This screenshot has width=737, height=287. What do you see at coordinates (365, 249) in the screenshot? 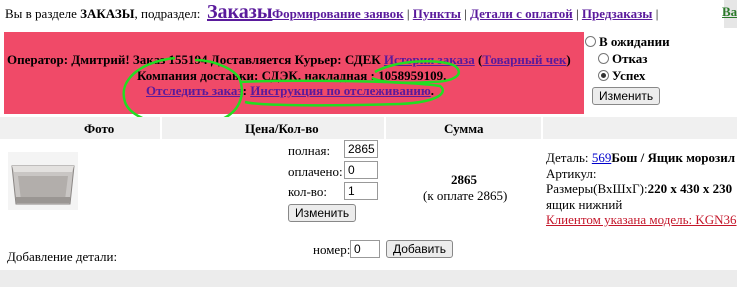
I see `number-input: 0` at bounding box center [365, 249].